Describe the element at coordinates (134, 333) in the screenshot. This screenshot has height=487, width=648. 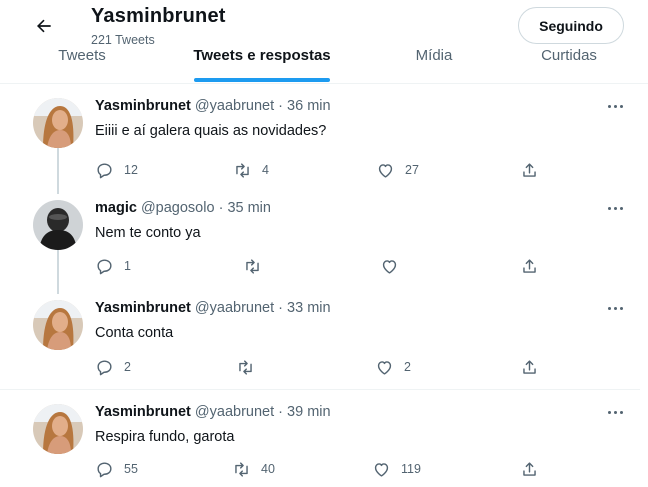
I see `tweet-text: Conta conta` at that location.